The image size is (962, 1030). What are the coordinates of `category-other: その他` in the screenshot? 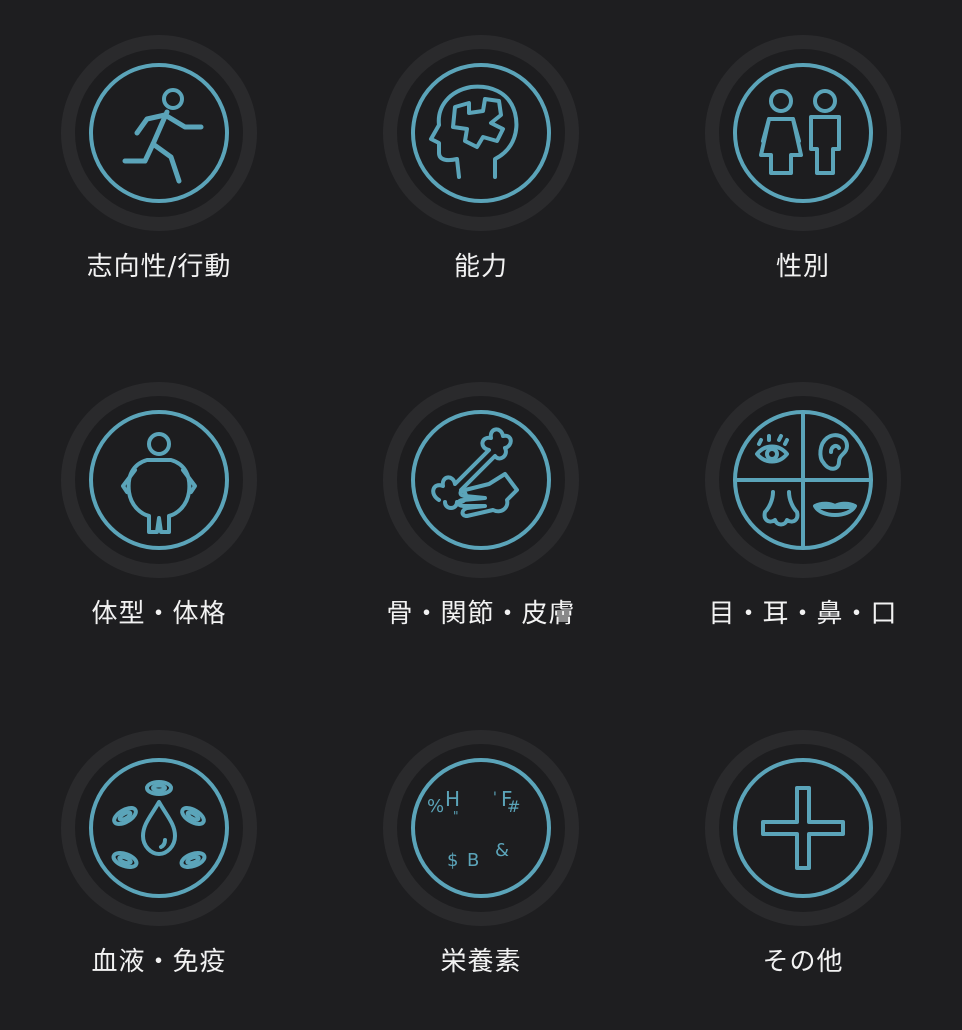 It's located at (801, 880).